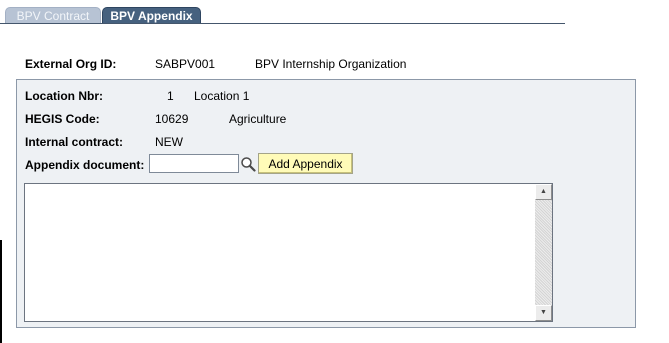  I want to click on hegis-code-value: 10629, so click(172, 119).